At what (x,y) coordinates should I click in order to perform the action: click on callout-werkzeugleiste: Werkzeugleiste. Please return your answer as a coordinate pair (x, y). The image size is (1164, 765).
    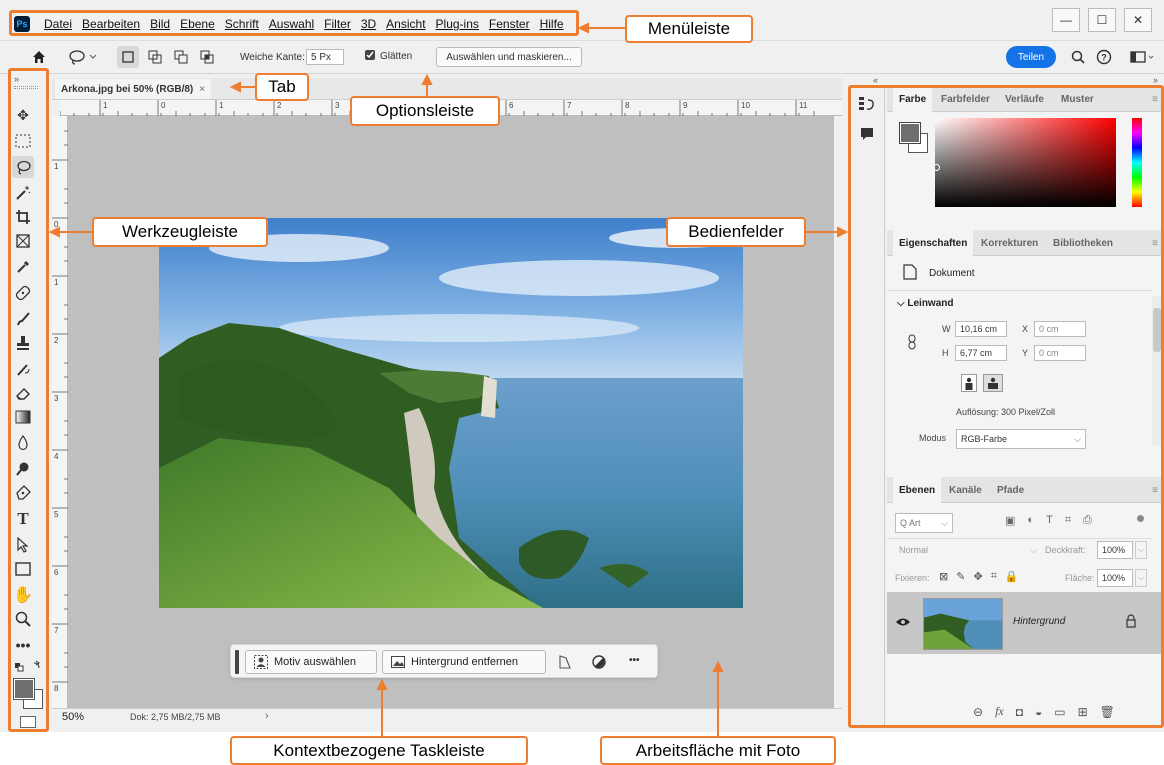
    Looking at the image, I should click on (180, 232).